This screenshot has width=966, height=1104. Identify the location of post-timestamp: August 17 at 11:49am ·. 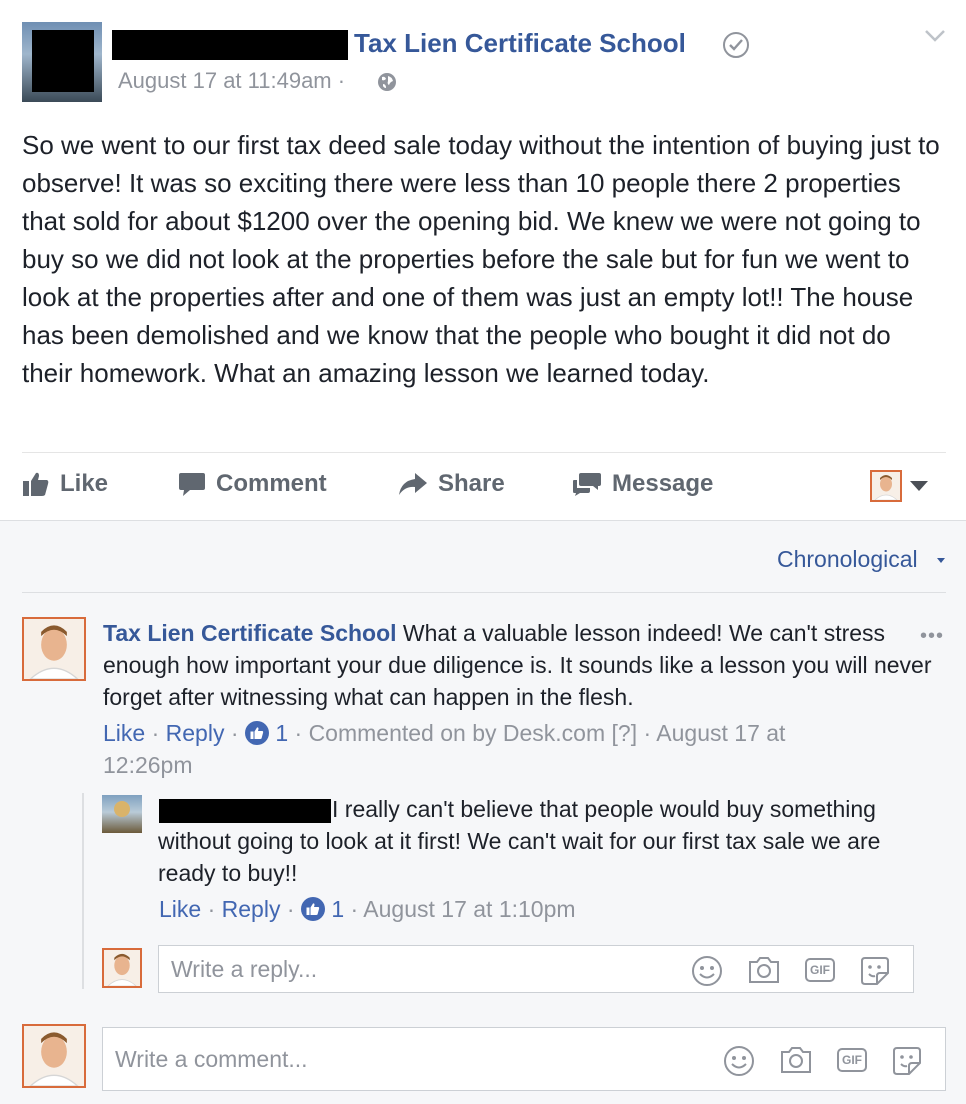
(231, 81).